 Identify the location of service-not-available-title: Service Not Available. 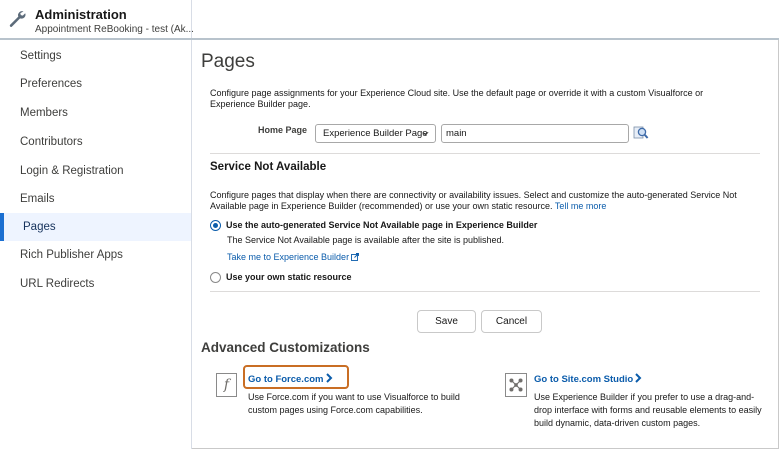
(268, 167).